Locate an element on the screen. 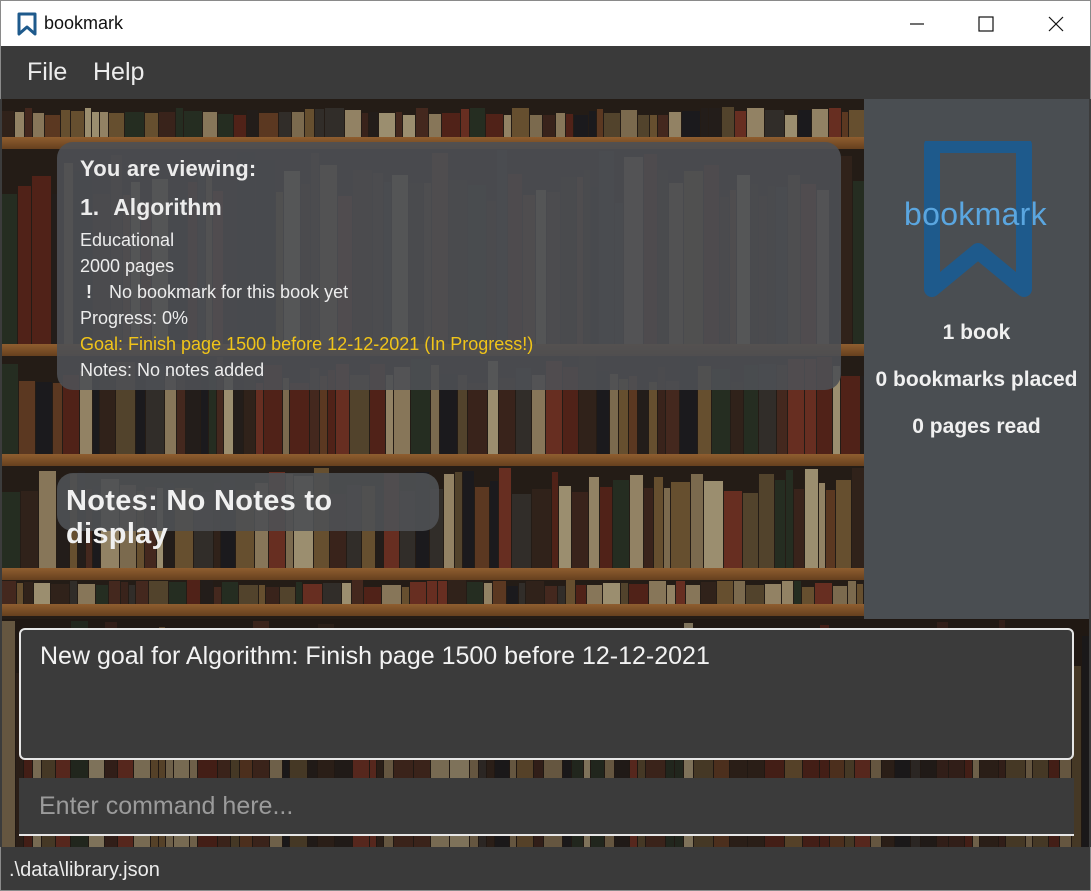 The image size is (1091, 891). close-icon is located at coordinates (1056, 24).